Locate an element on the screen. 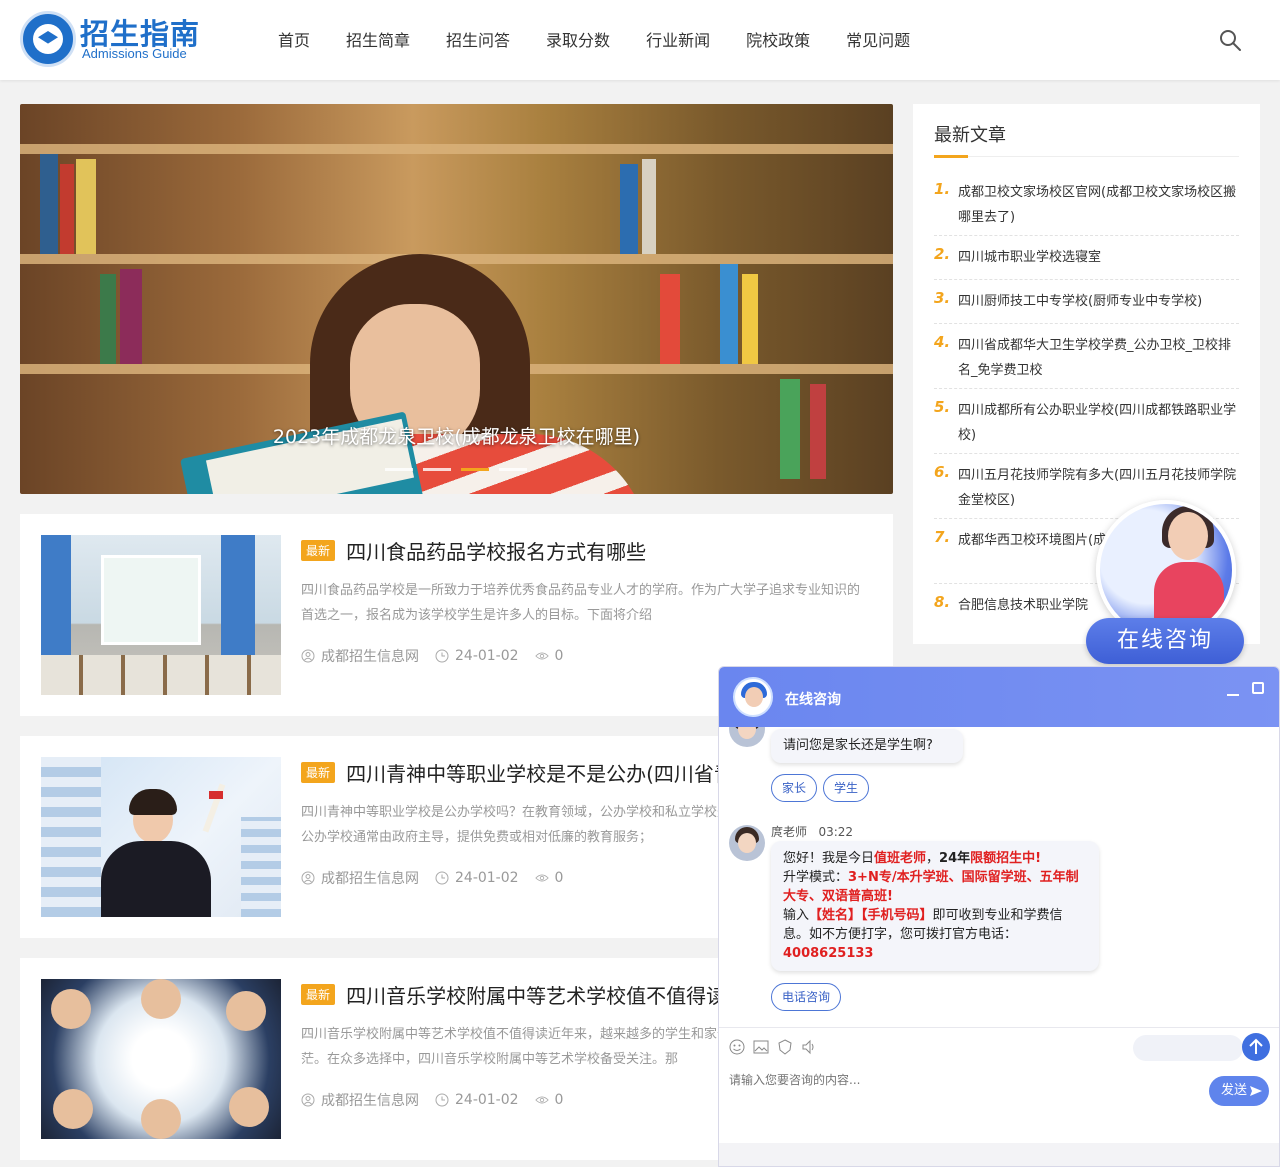 Image resolution: width=1280 pixels, height=1167 pixels. emoji-icon is located at coordinates (737, 1047).